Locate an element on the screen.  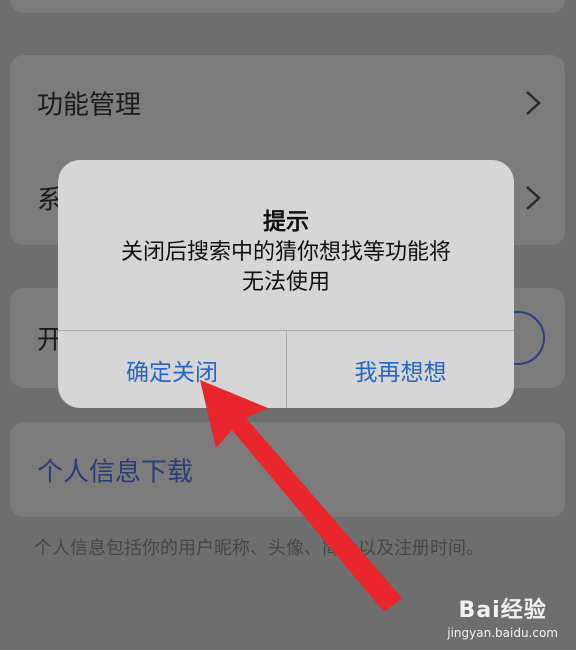
baidu-jingyan-watermark: Bai经验 jingyan.baidu.com is located at coordinates (502, 616).